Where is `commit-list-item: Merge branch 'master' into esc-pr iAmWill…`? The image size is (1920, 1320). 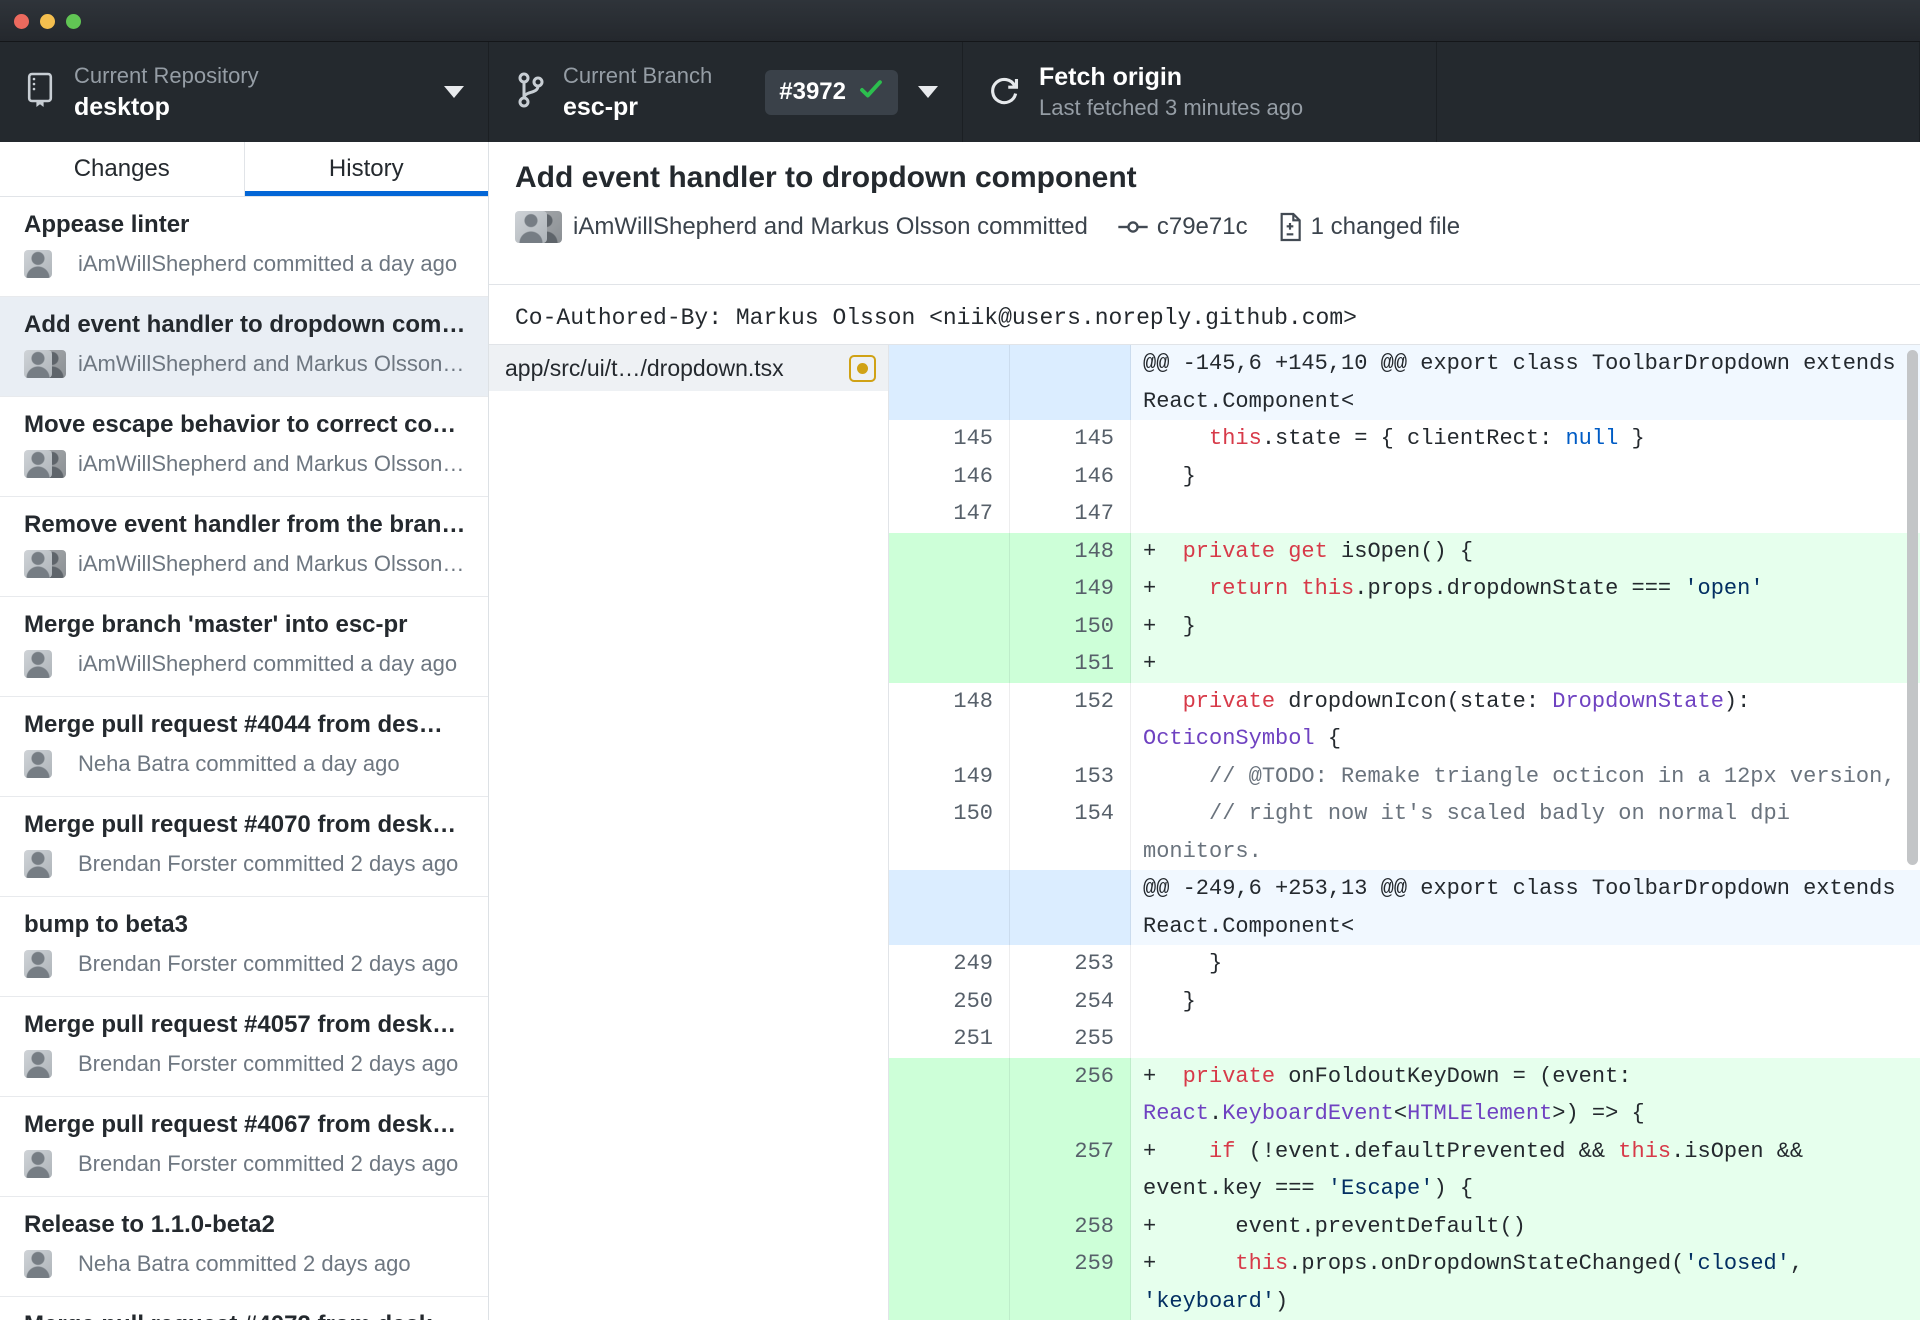 commit-list-item: Merge branch 'master' into esc-pr iAmWill… is located at coordinates (244, 647).